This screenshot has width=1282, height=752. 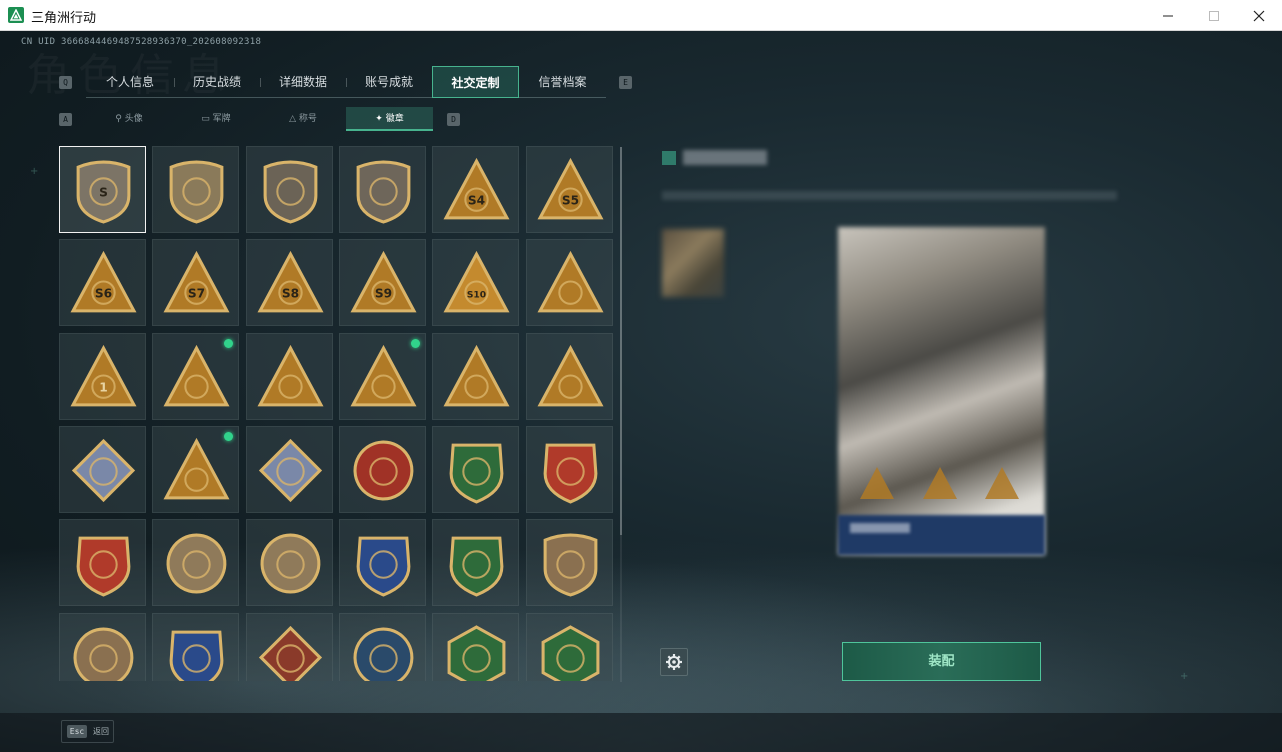 I want to click on rocket-badge-icon, so click(x=570, y=375).